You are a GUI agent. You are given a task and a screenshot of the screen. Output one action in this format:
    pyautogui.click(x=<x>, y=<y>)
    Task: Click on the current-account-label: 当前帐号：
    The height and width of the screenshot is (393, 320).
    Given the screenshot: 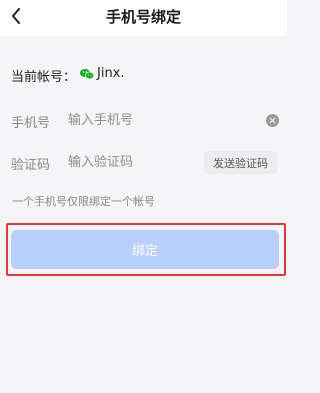 What is the action you would take?
    pyautogui.click(x=44, y=77)
    